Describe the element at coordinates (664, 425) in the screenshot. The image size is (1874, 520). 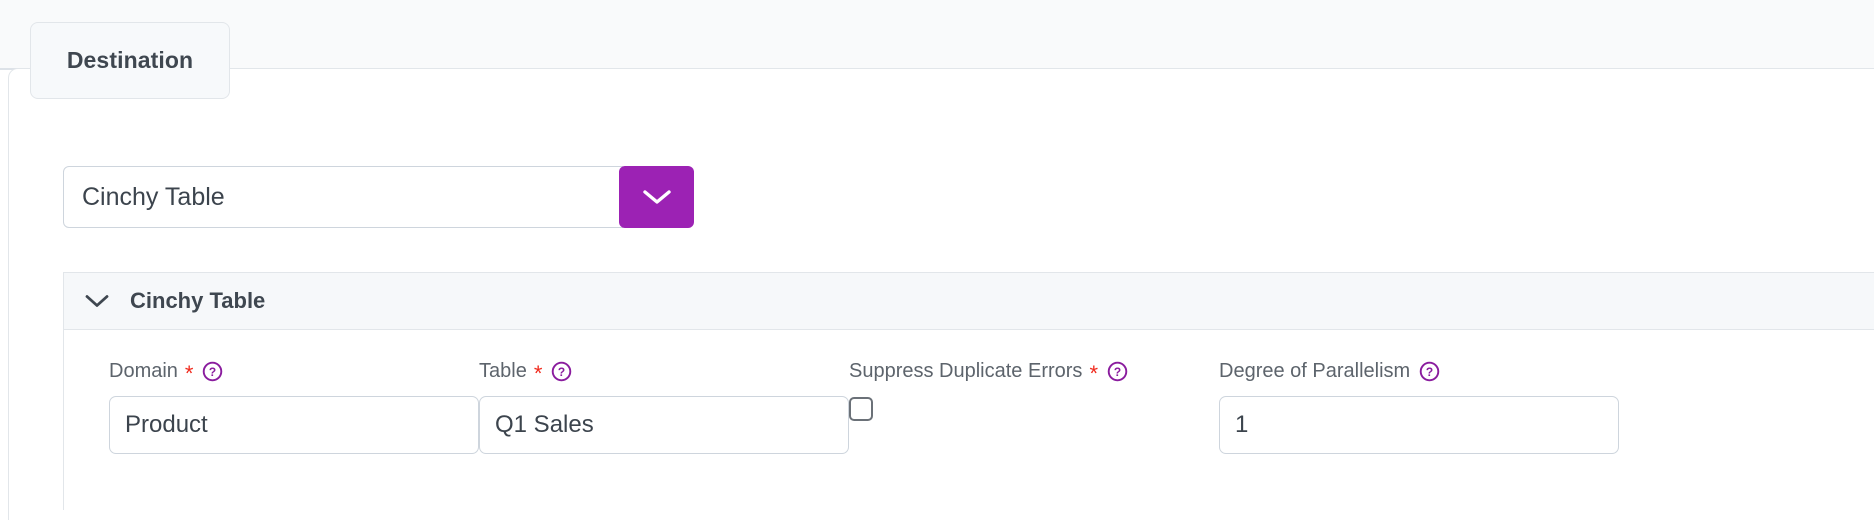
I see `field-table-input: Q1 Sales` at that location.